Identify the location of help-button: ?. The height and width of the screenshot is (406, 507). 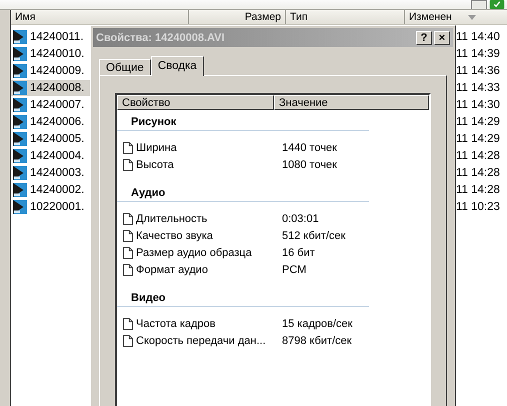
(424, 37).